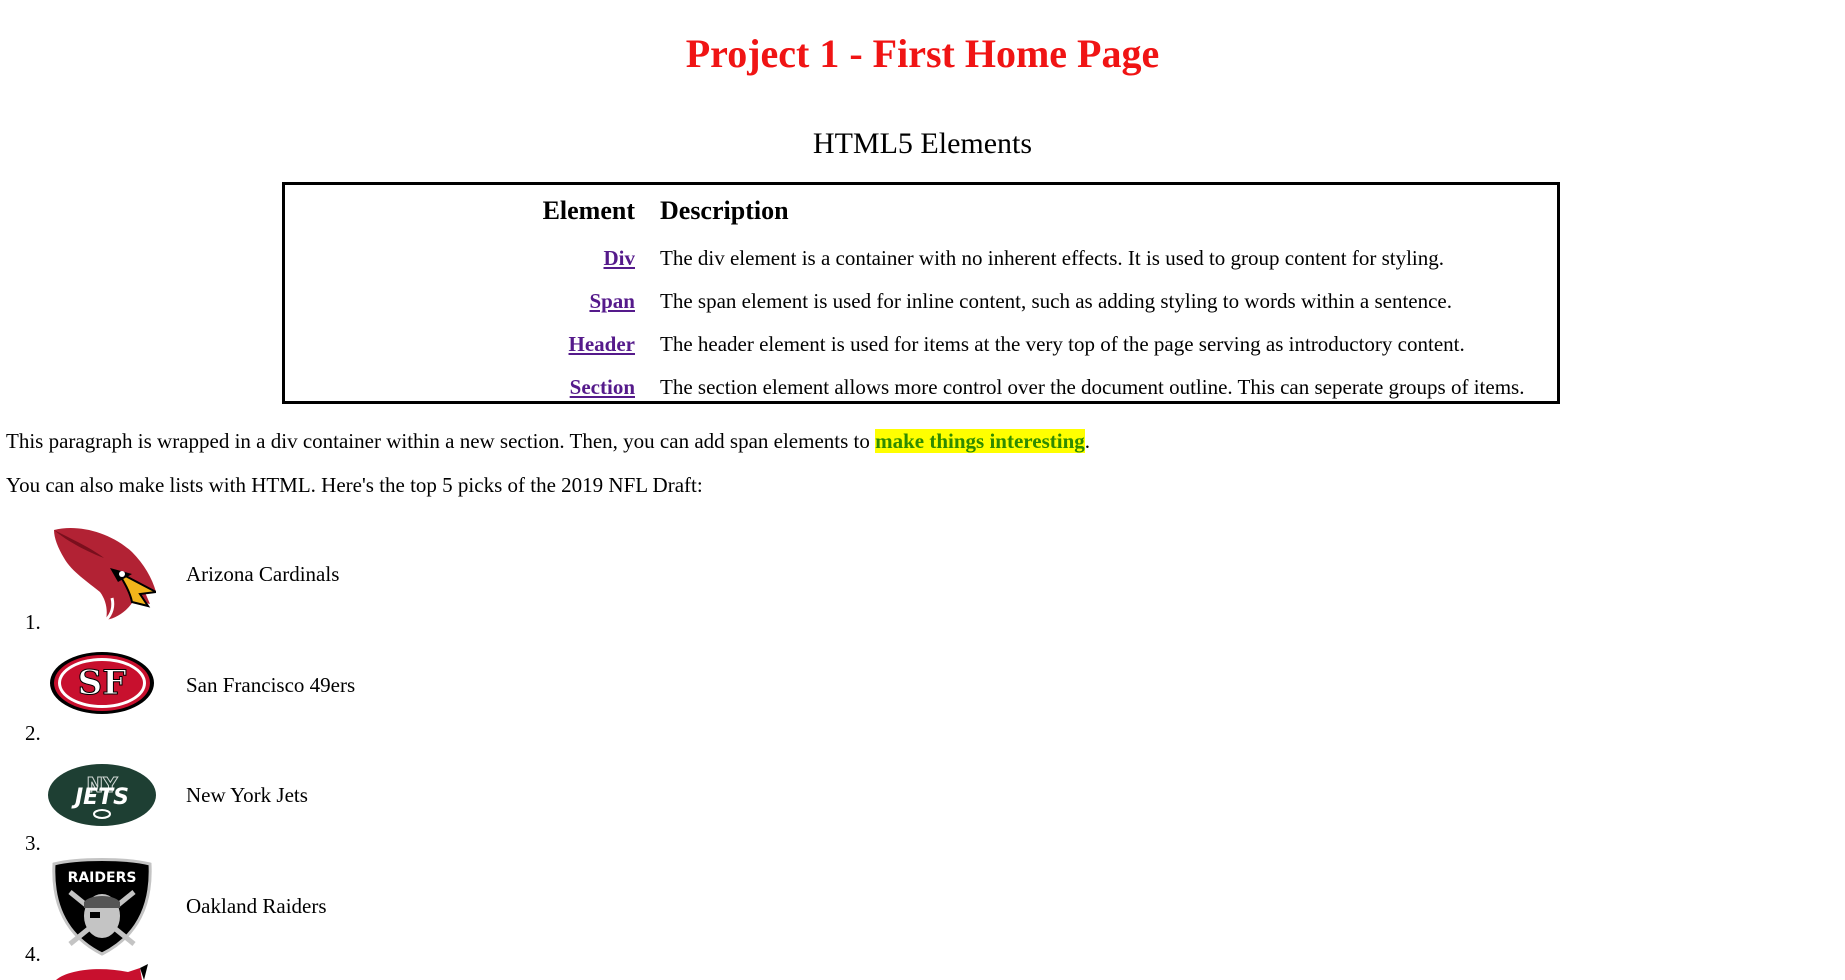 This screenshot has width=1845, height=980. I want to click on table-header-element: Element, so click(588, 210).